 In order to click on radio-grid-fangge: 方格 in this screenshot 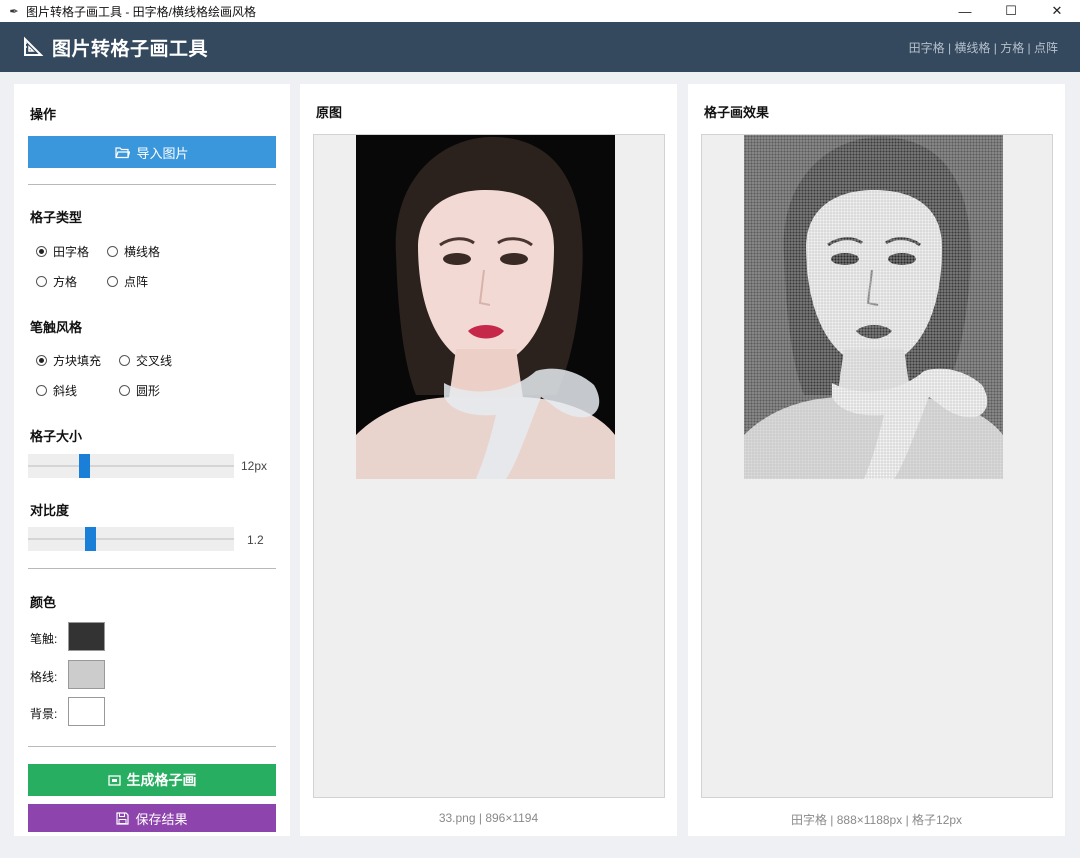, I will do `click(56, 281)`.